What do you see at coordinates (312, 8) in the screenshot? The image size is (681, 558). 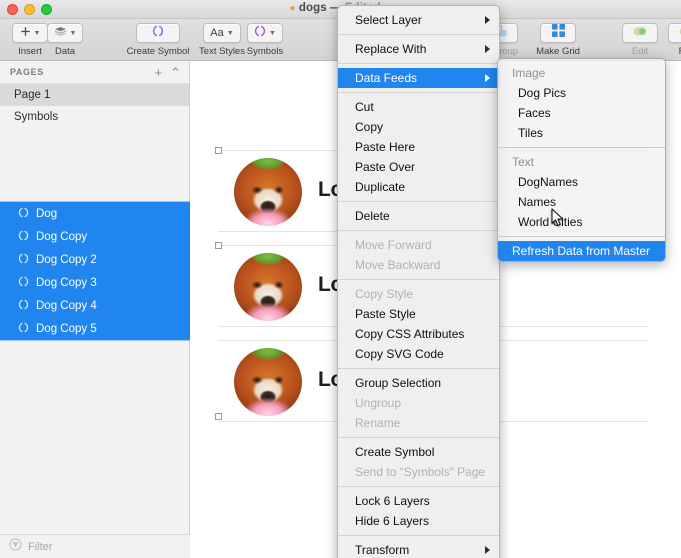 I see `window-title-text: dogs` at bounding box center [312, 8].